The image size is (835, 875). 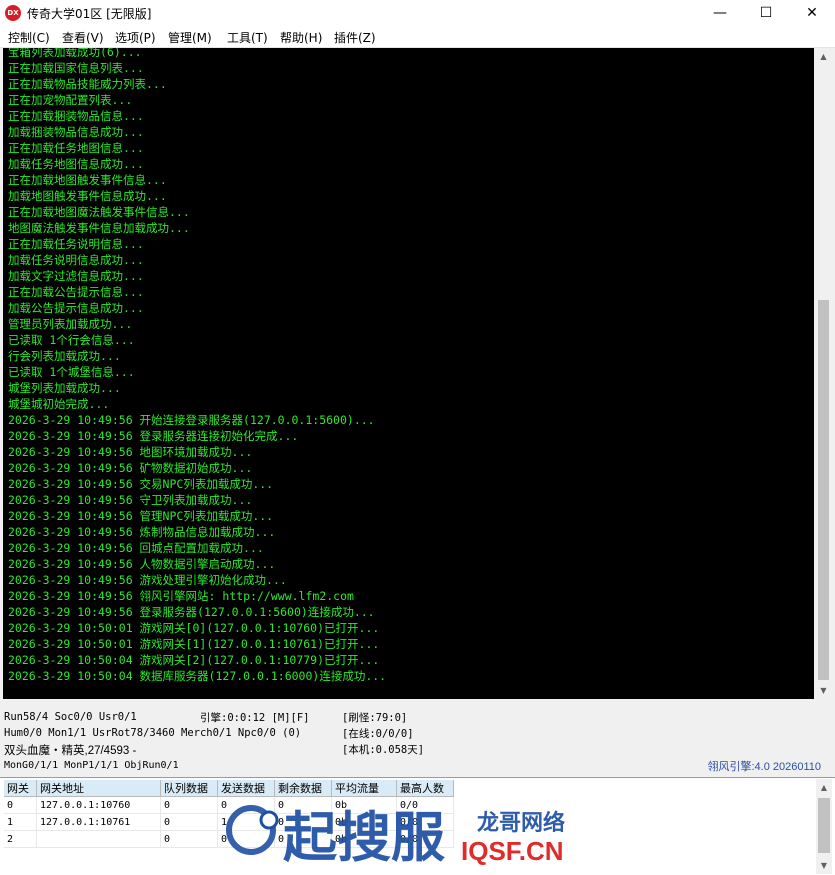 I want to click on log-scrollbar: ▲ ▼, so click(x=823, y=373).